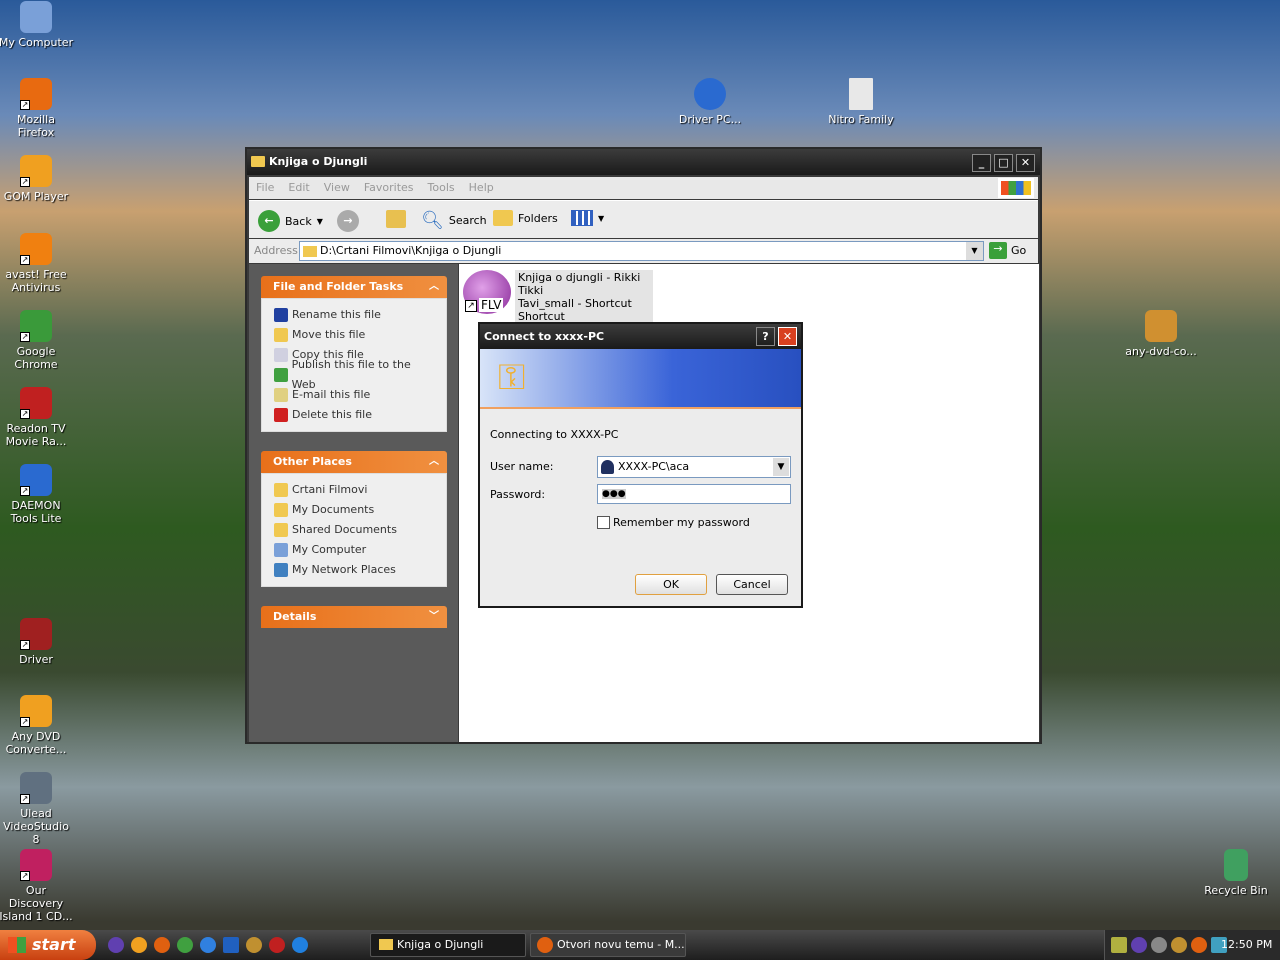  Describe the element at coordinates (354, 570) in the screenshot. I see `place-link: My Network Places` at that location.